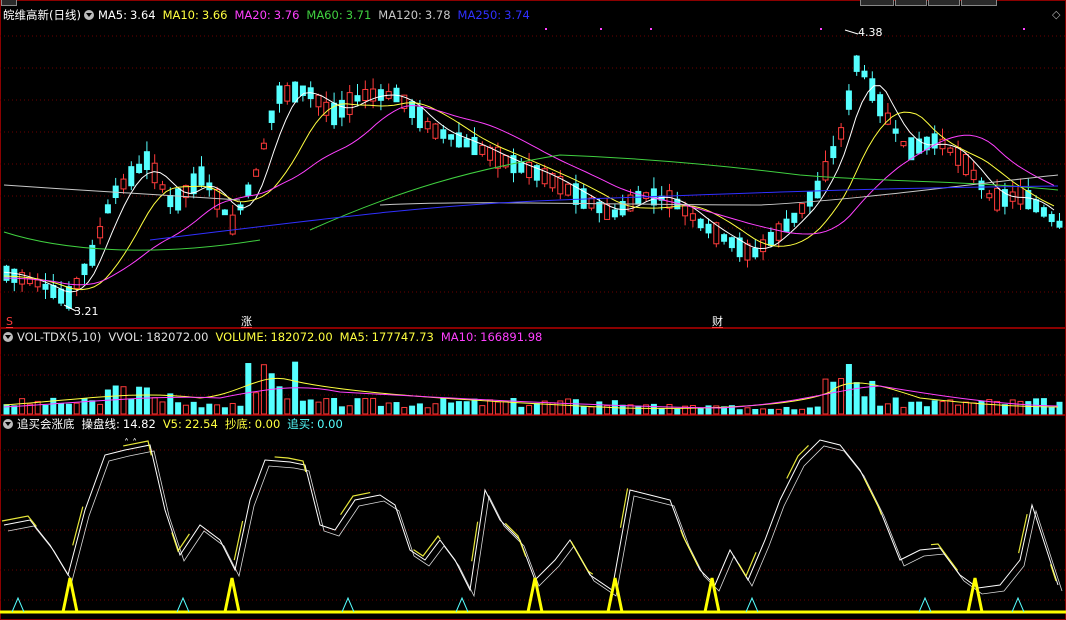 Image resolution: width=1066 pixels, height=620 pixels. I want to click on ma-value: 3.64, so click(142, 15).